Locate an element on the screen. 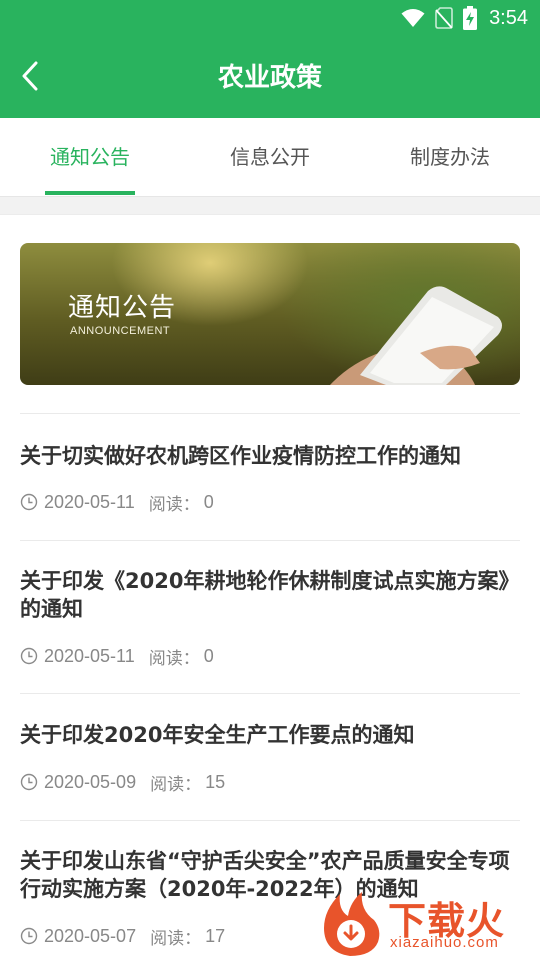 The height and width of the screenshot is (961, 540). news-title: 关于切实做好农机跨区作业疫情防控工作的通知 is located at coordinates (240, 456).